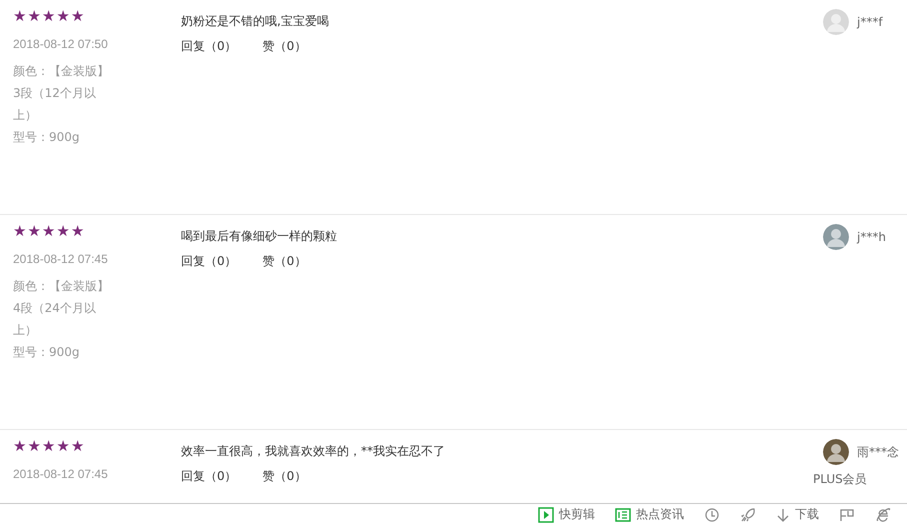 Image resolution: width=907 pixels, height=525 pixels. What do you see at coordinates (259, 236) in the screenshot?
I see `review-text: 喝到最后有像细砂一样的颗粒` at bounding box center [259, 236].